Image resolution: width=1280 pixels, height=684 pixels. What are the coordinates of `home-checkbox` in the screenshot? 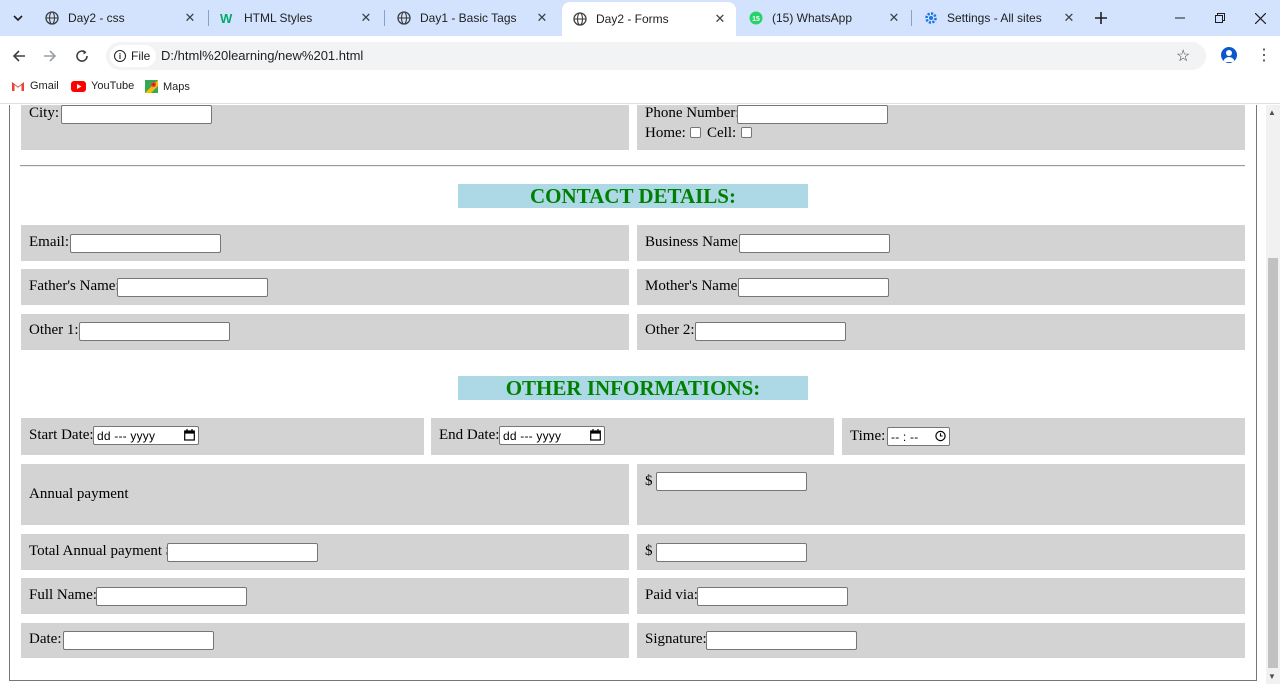 It's located at (695, 132).